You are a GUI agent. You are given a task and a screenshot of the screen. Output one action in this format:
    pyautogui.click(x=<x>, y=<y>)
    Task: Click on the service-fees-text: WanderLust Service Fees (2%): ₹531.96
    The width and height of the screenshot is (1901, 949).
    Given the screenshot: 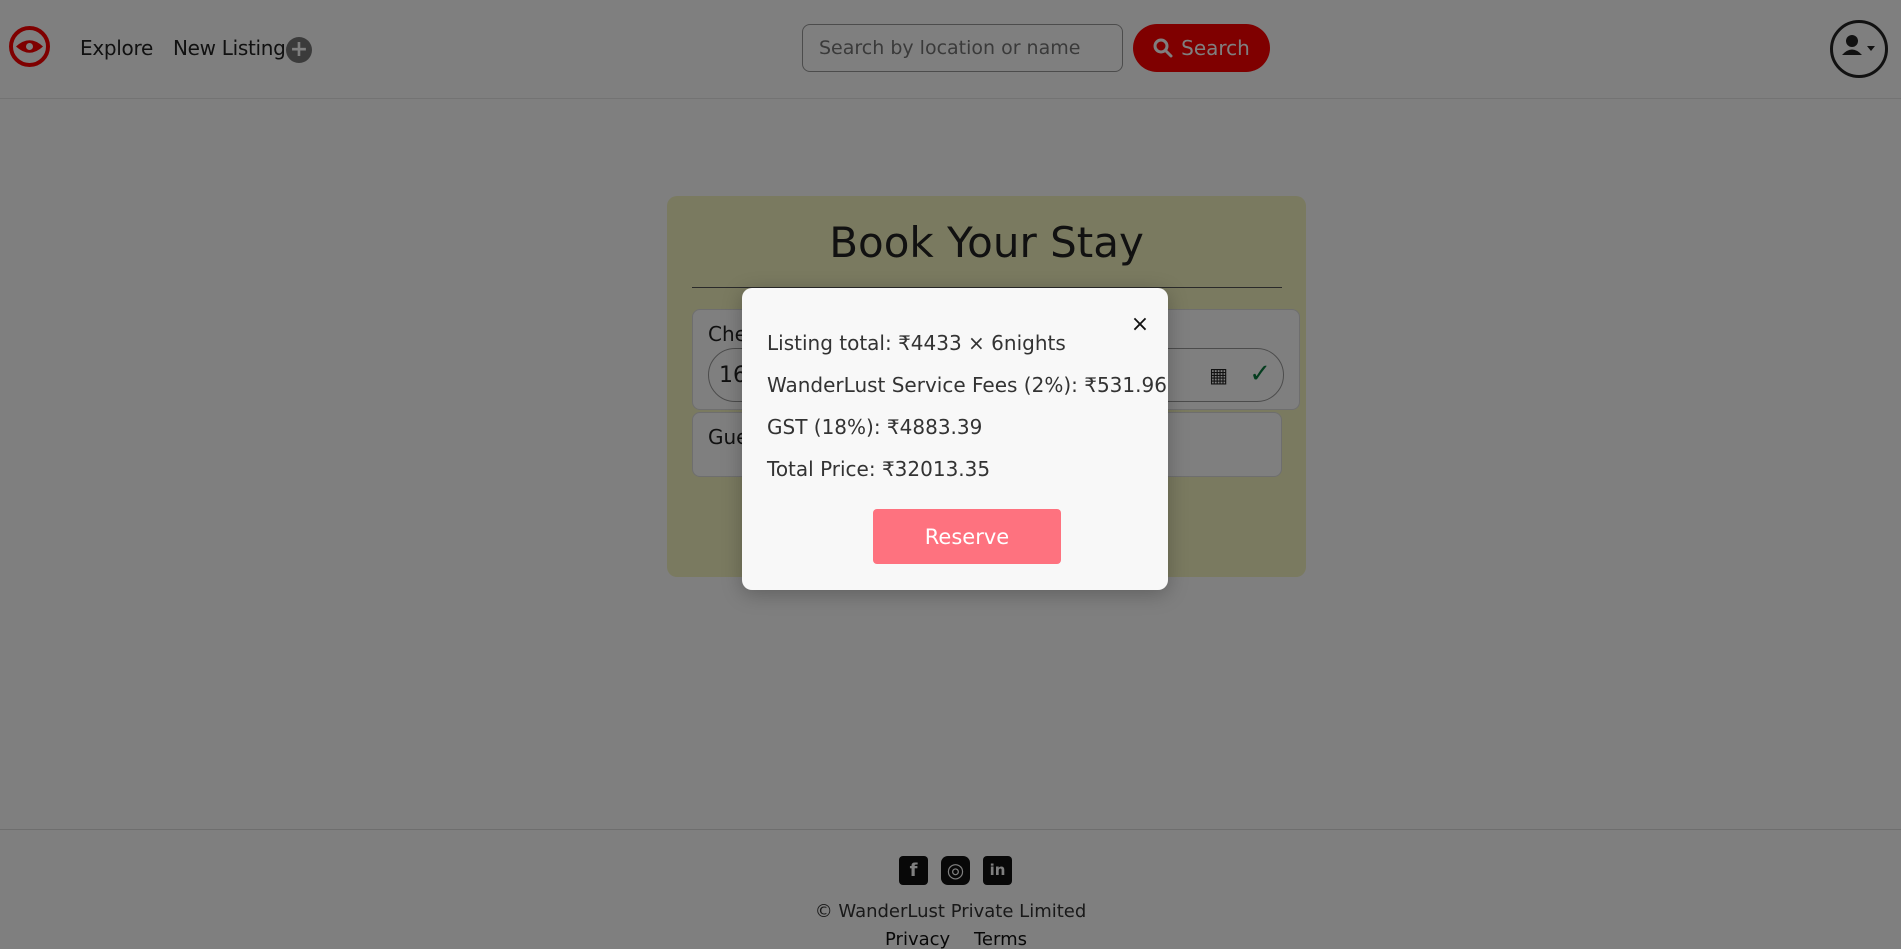 What is the action you would take?
    pyautogui.click(x=967, y=385)
    